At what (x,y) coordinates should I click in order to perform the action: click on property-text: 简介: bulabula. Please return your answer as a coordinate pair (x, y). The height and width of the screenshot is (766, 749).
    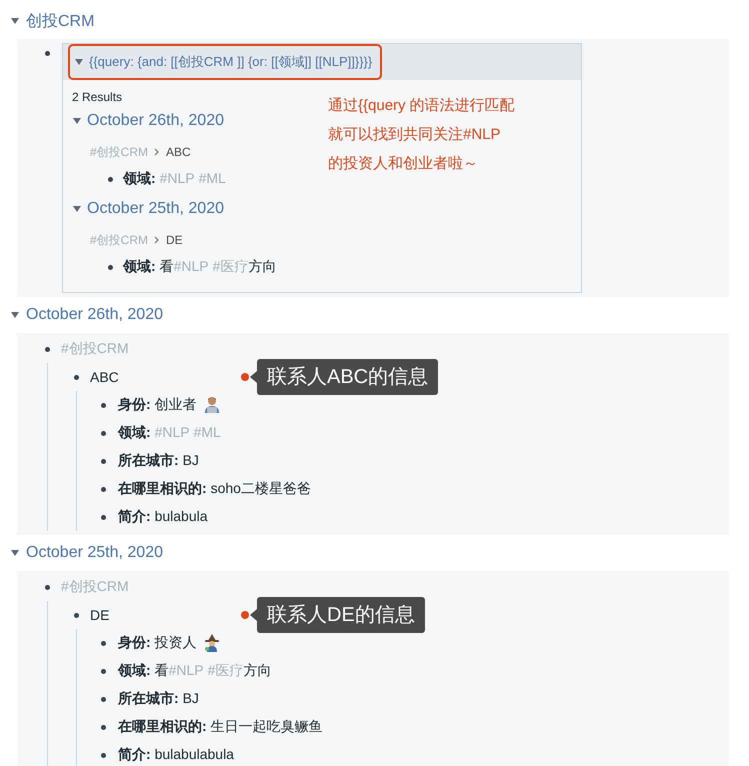
    Looking at the image, I should click on (163, 517).